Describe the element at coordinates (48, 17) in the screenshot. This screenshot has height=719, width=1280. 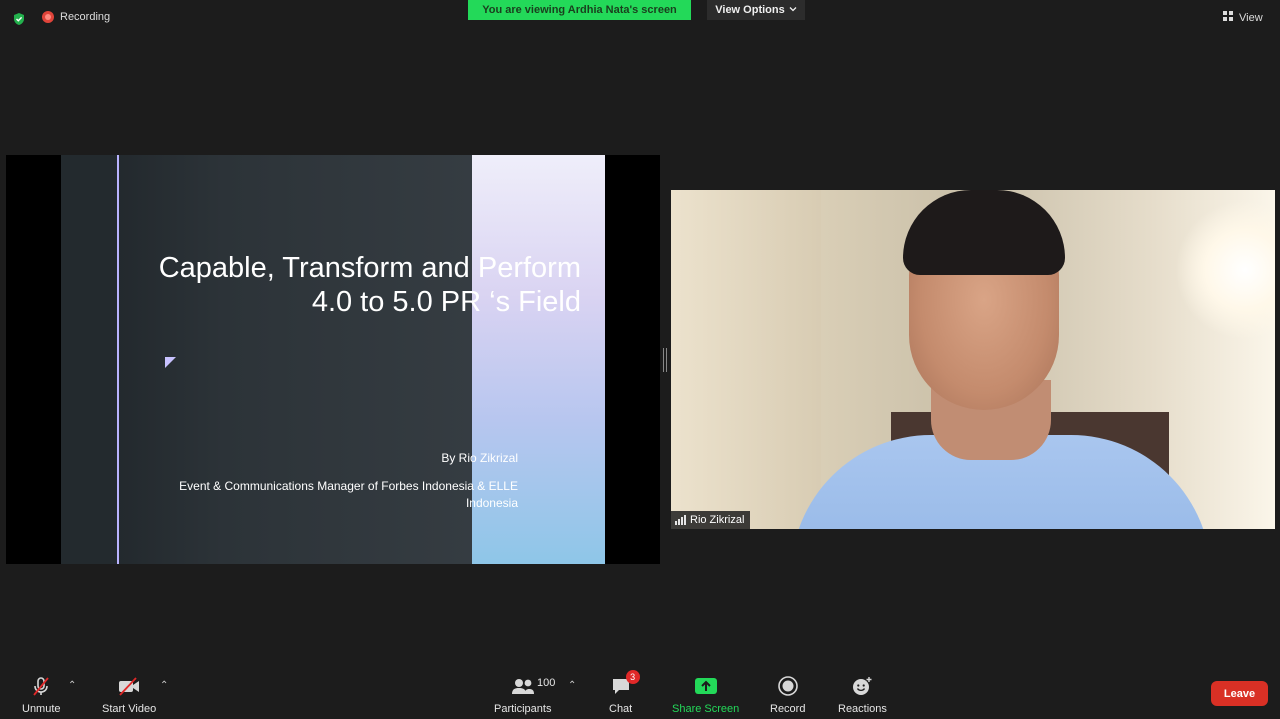
I see `recording-dot-icon` at that location.